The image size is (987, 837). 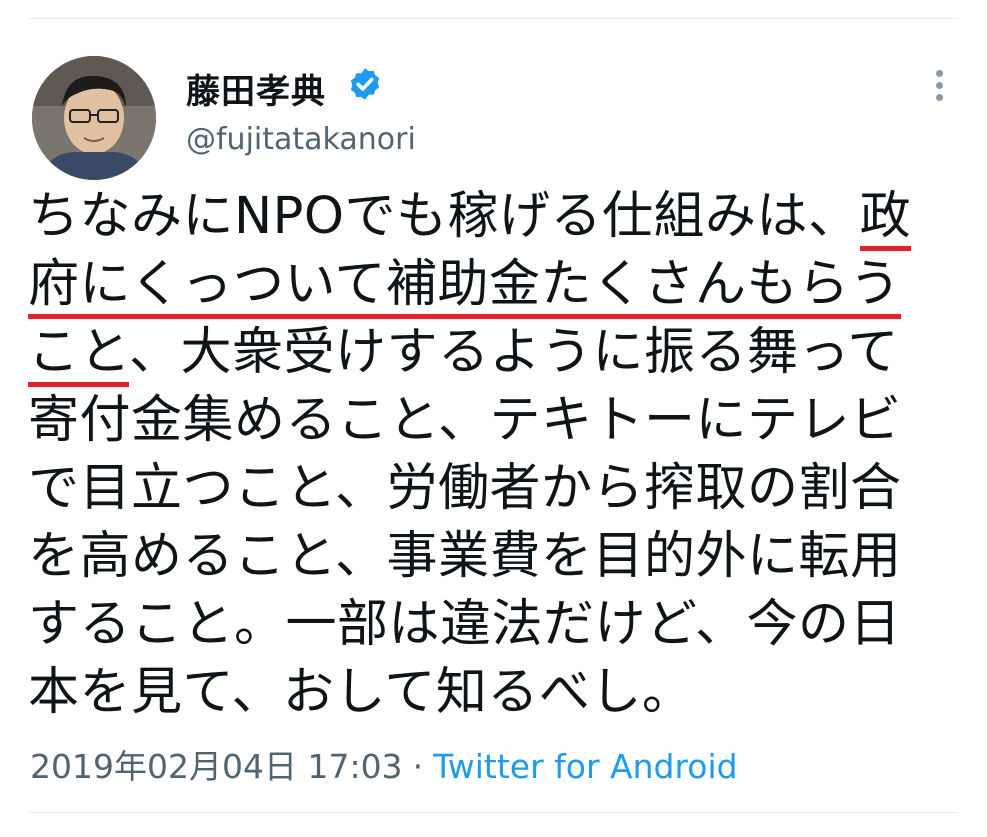 I want to click on tweet-line: すること。一部は違法だけど、今の日, so click(x=498, y=625).